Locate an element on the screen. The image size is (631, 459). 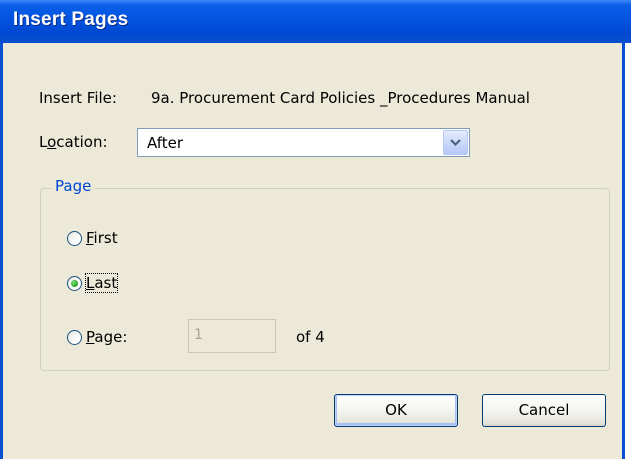
location-select: After is located at coordinates (303, 142).